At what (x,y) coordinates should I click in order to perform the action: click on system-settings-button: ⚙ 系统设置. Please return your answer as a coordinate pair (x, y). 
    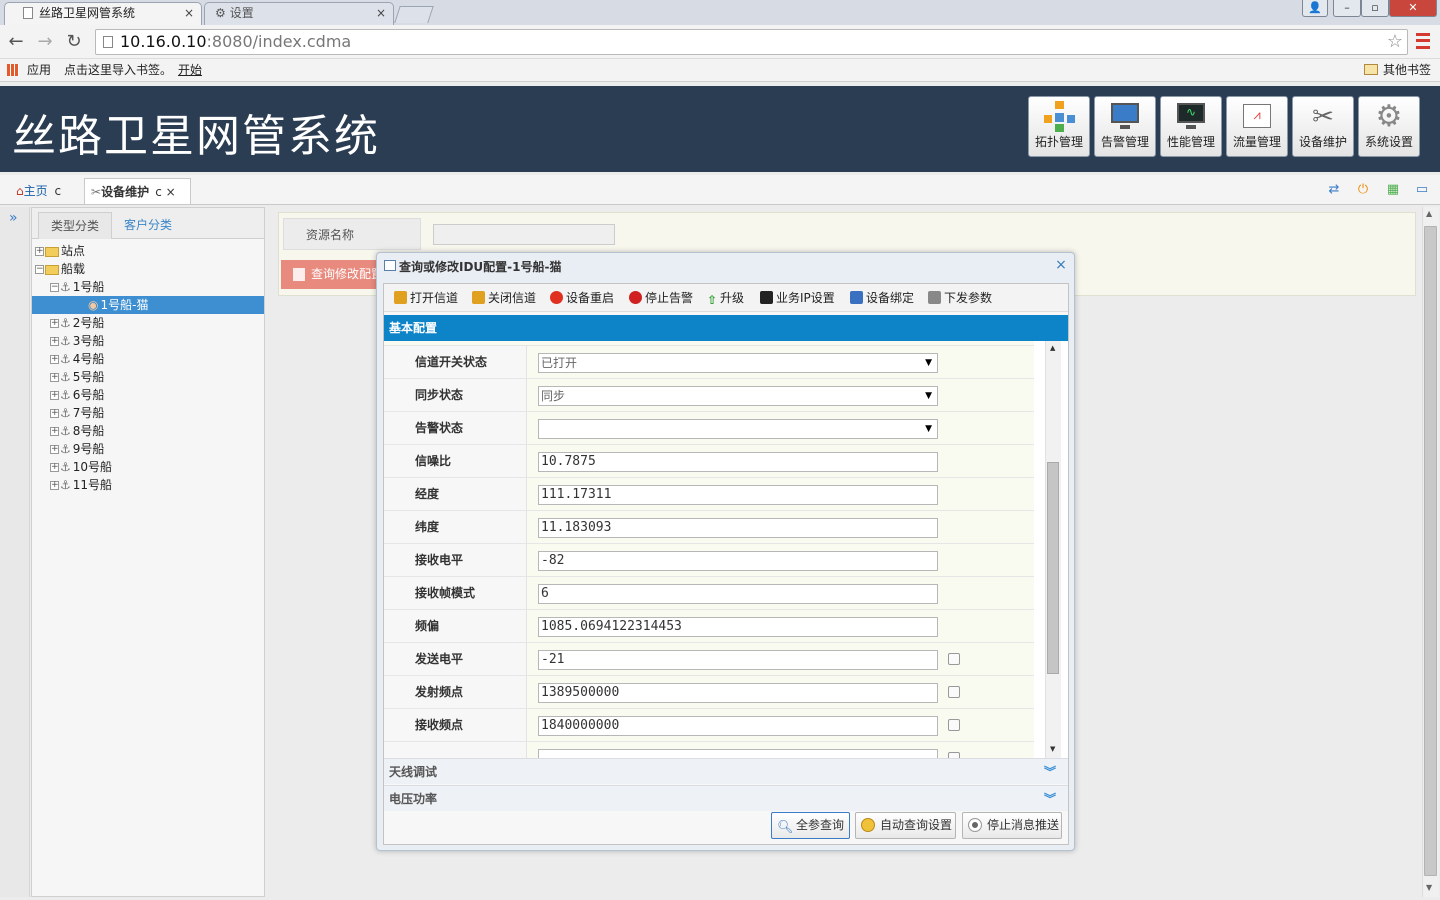
    Looking at the image, I should click on (1389, 126).